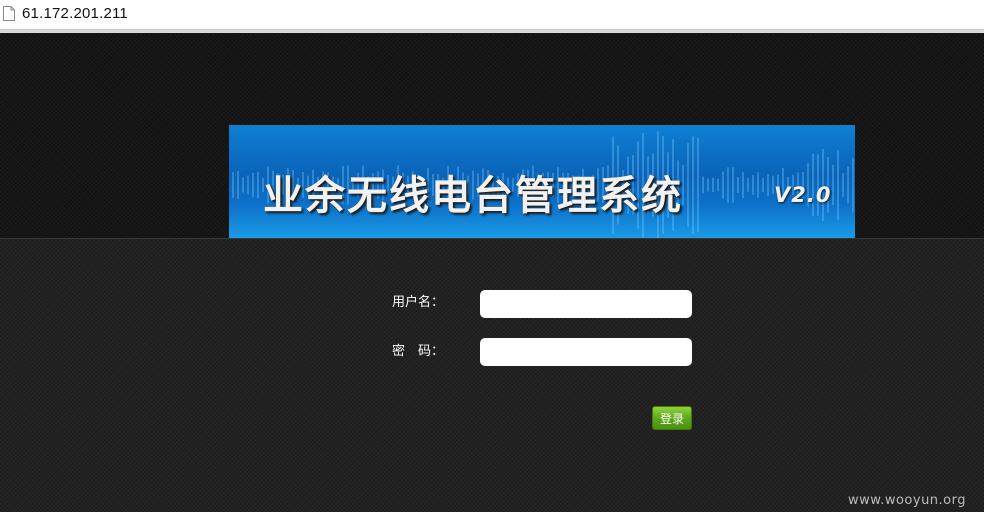 The height and width of the screenshot is (512, 984). What do you see at coordinates (803, 195) in the screenshot?
I see `banner-version: V2.0` at bounding box center [803, 195].